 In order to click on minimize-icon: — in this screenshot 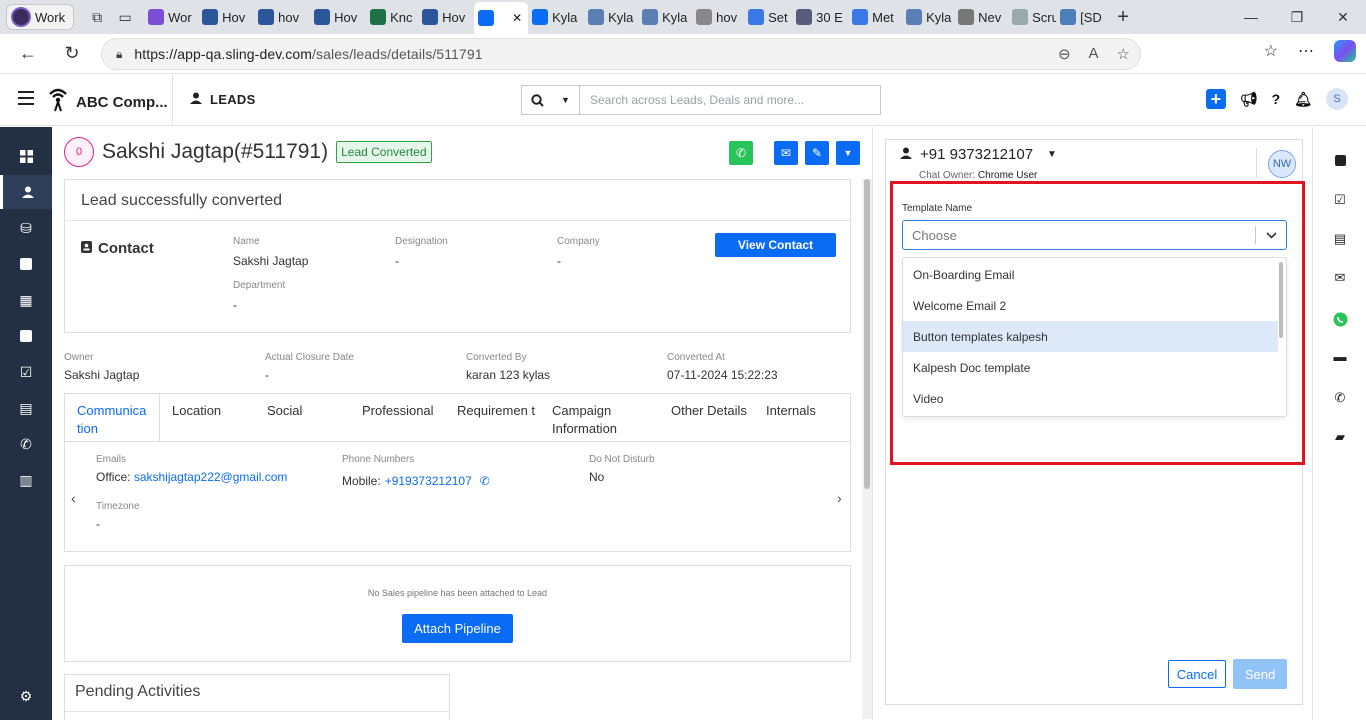, I will do `click(1251, 17)`.